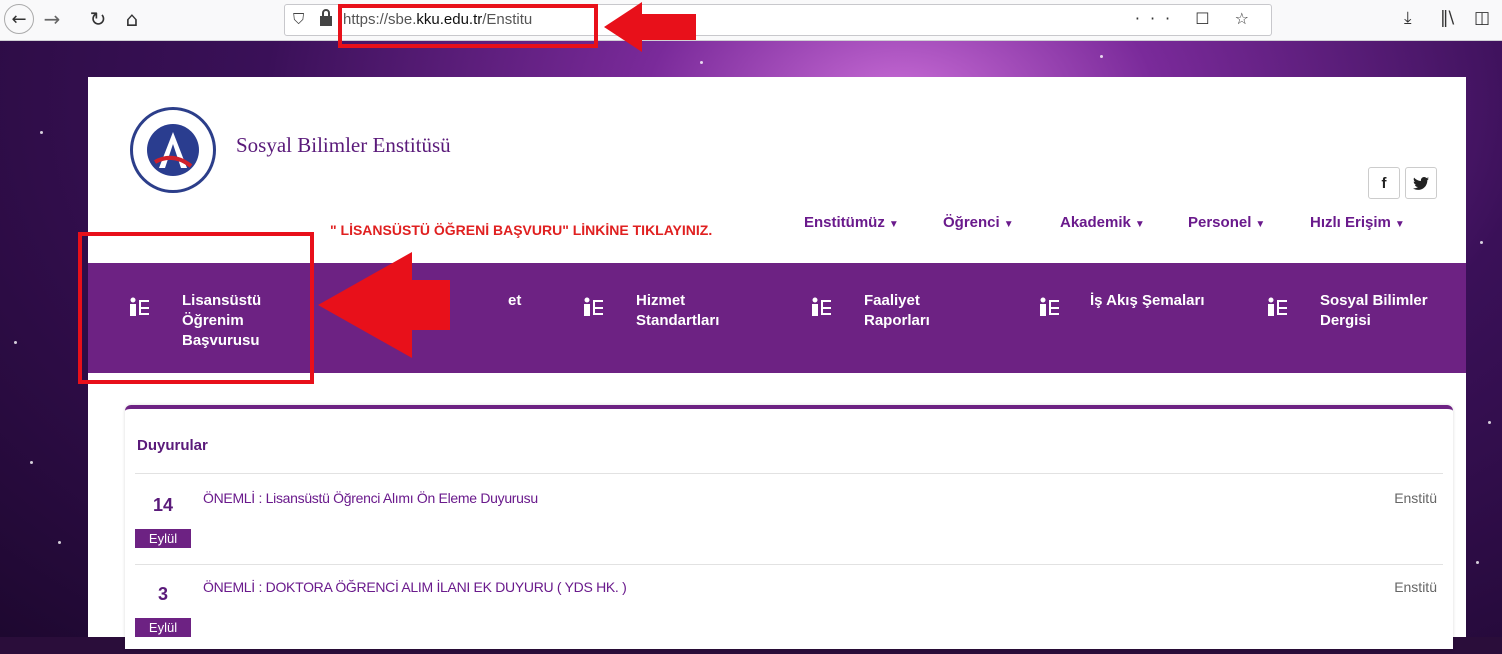 Image resolution: width=1502 pixels, height=654 pixels. I want to click on announcements-title: Duyurular, so click(172, 445).